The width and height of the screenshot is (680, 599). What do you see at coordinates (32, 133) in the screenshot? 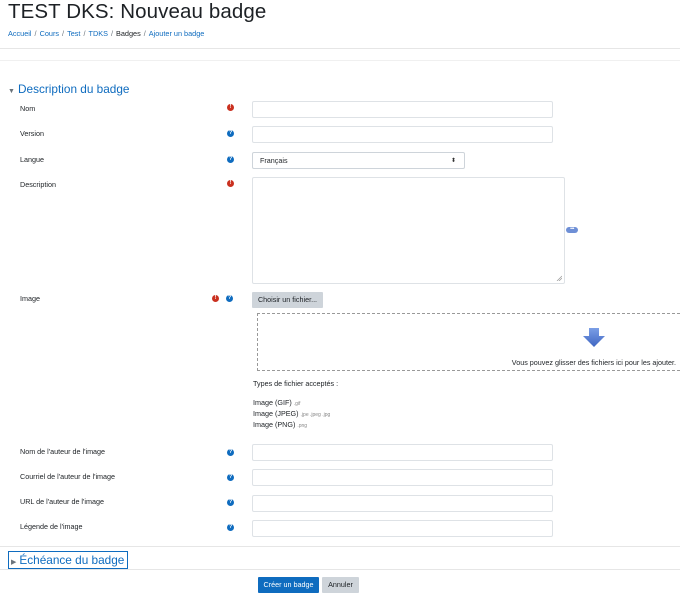
I see `label-version: Version` at bounding box center [32, 133].